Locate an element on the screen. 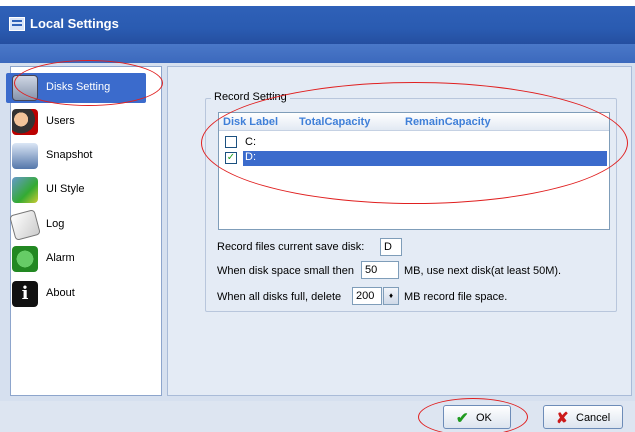  full-disk-suffix: MB record file space. is located at coordinates (456, 297).